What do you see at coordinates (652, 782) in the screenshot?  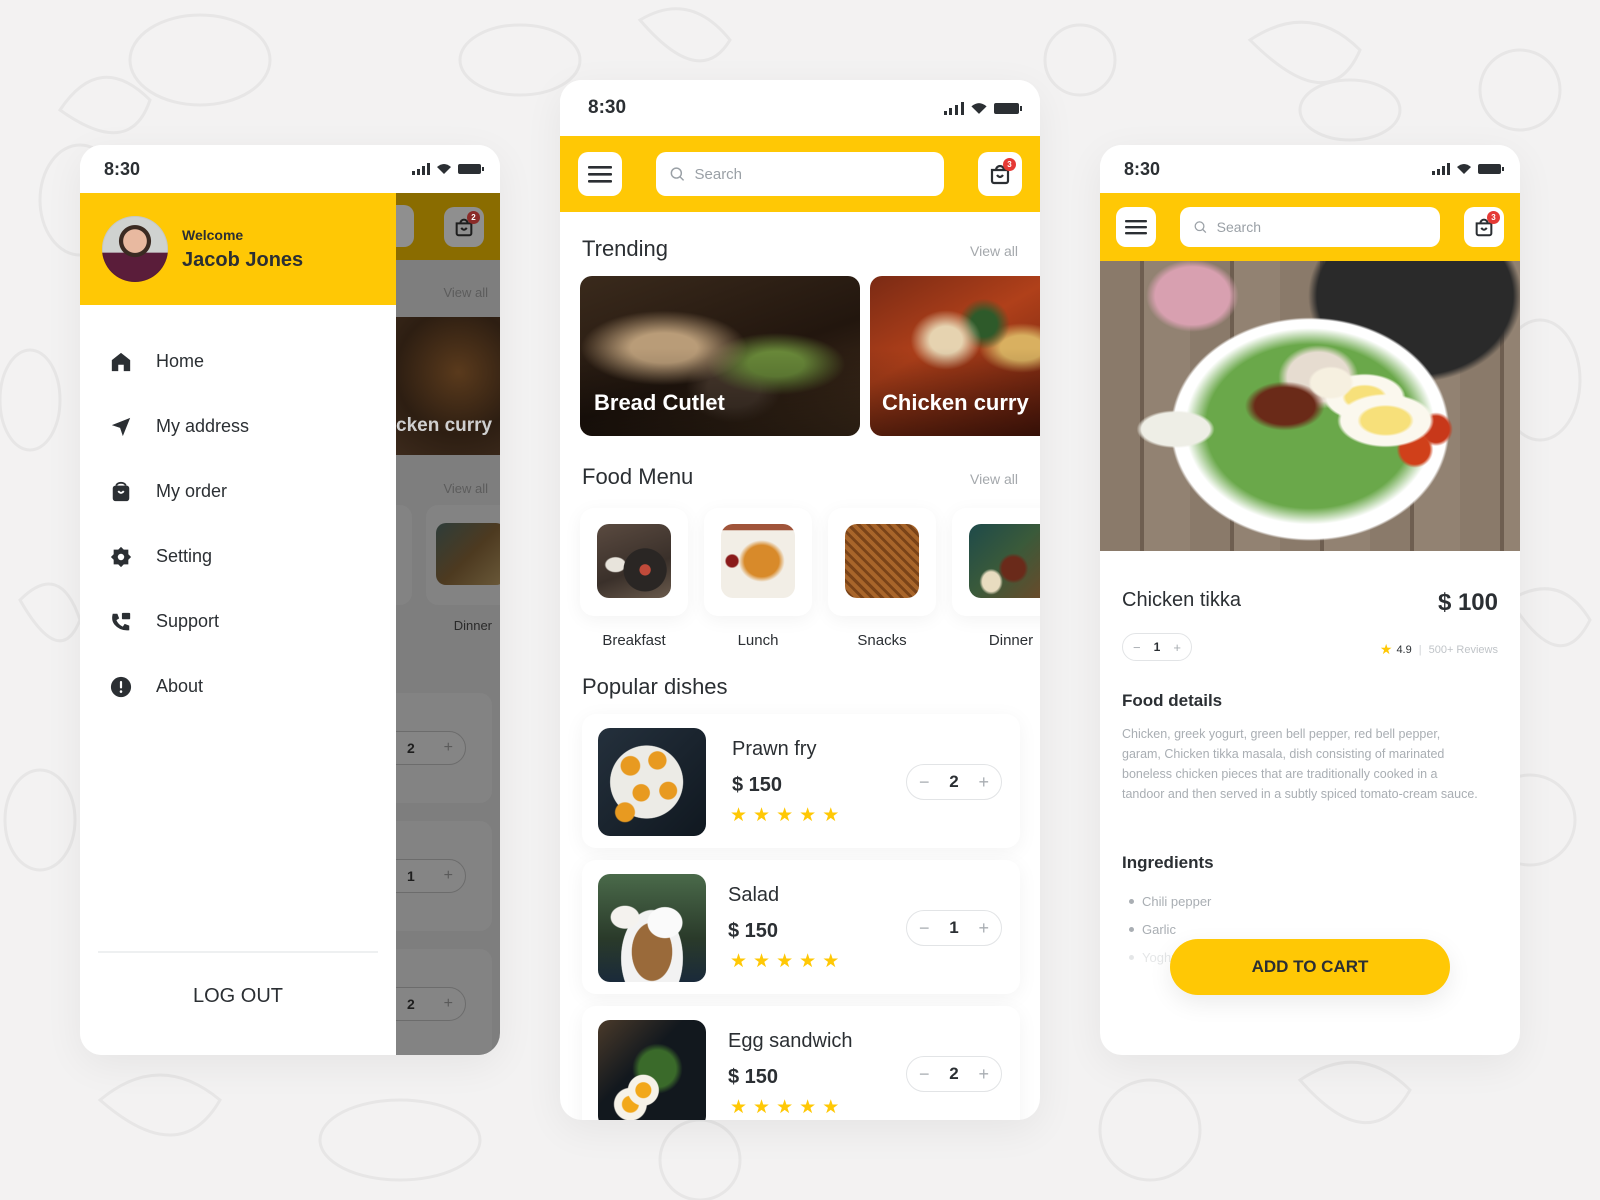 I see `dish-image` at bounding box center [652, 782].